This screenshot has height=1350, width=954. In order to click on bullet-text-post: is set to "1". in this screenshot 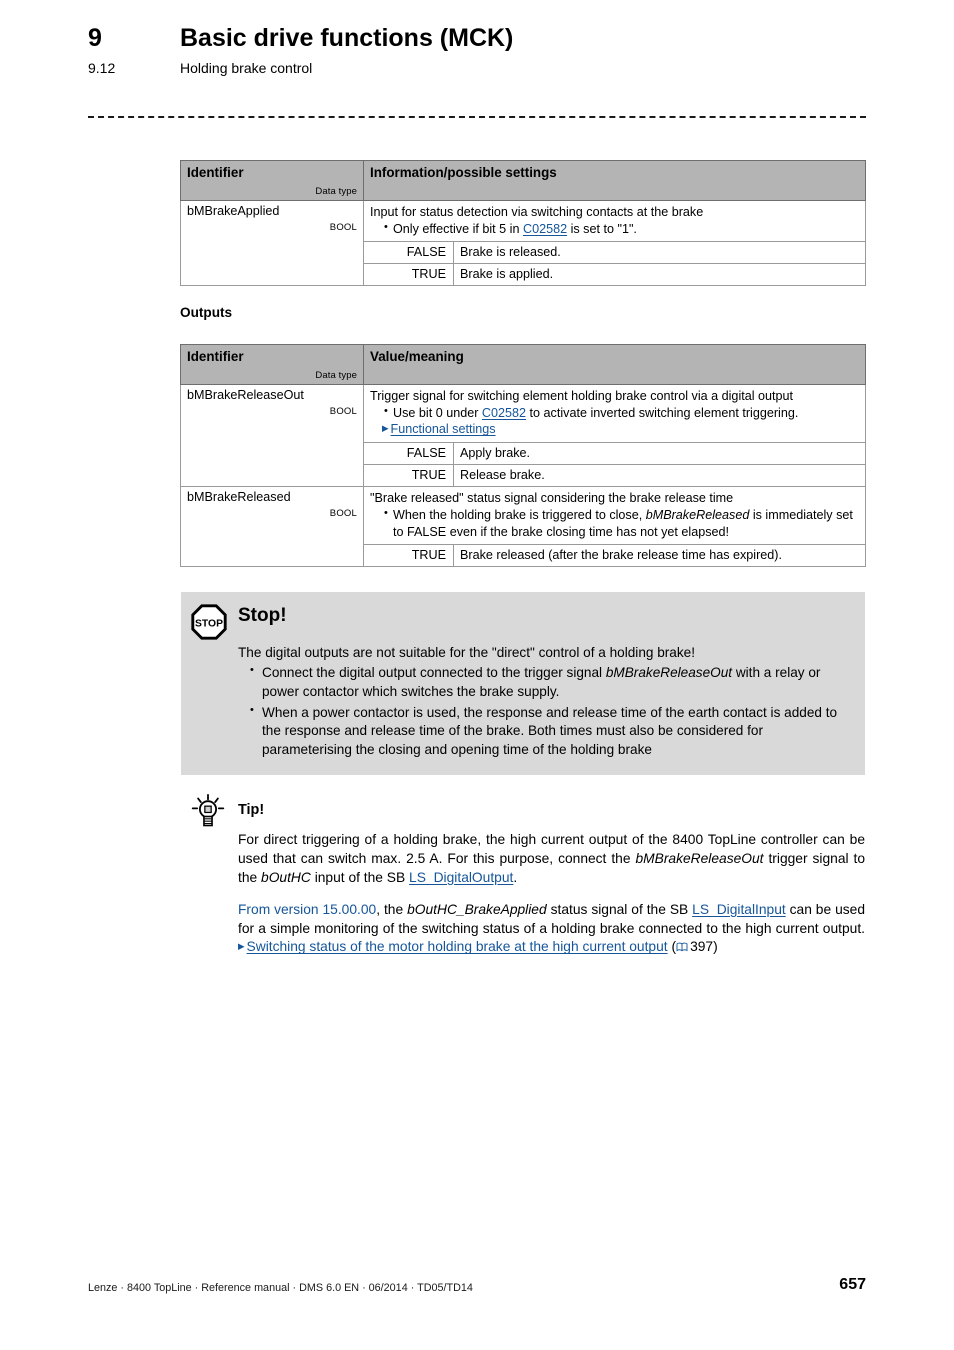, I will do `click(602, 228)`.